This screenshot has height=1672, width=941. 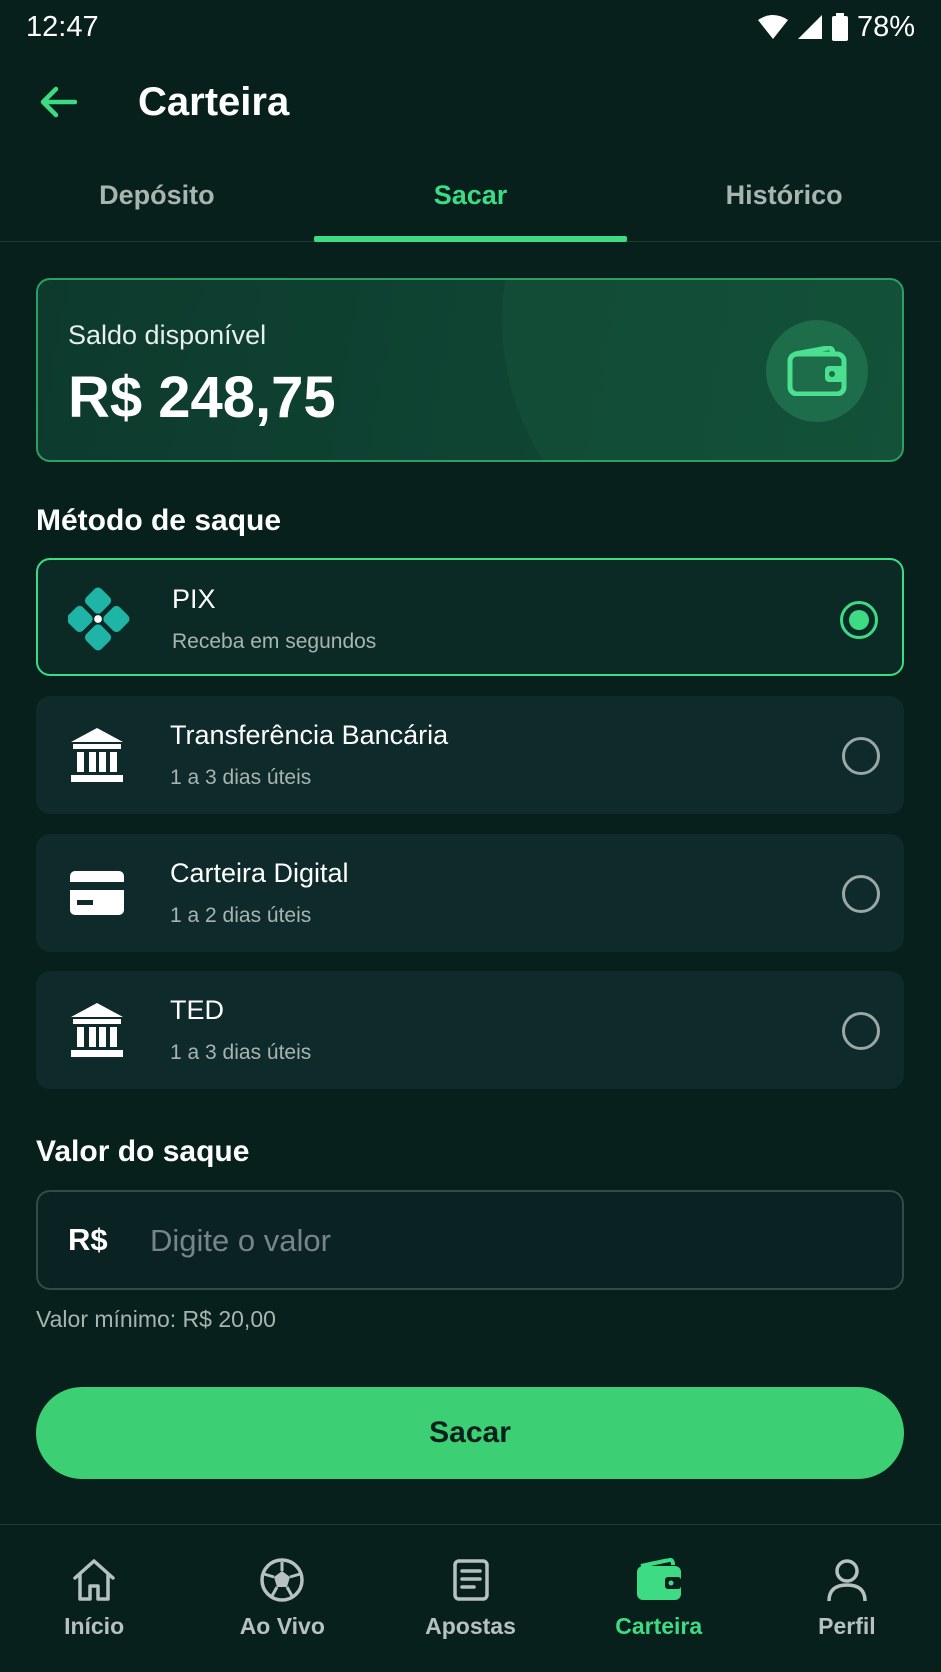 What do you see at coordinates (470, 370) in the screenshot?
I see `balance-card: Saldo disponível R$ 248,75` at bounding box center [470, 370].